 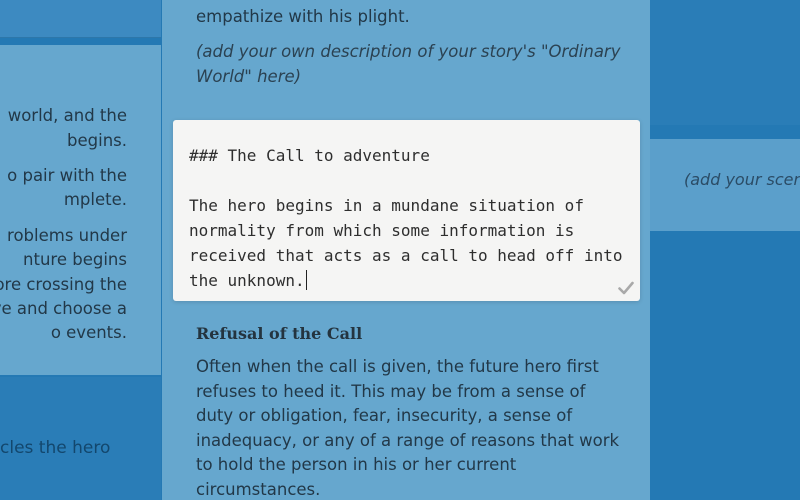 What do you see at coordinates (309, 155) in the screenshot?
I see `editor-heading-line: ### The Call to adventure` at bounding box center [309, 155].